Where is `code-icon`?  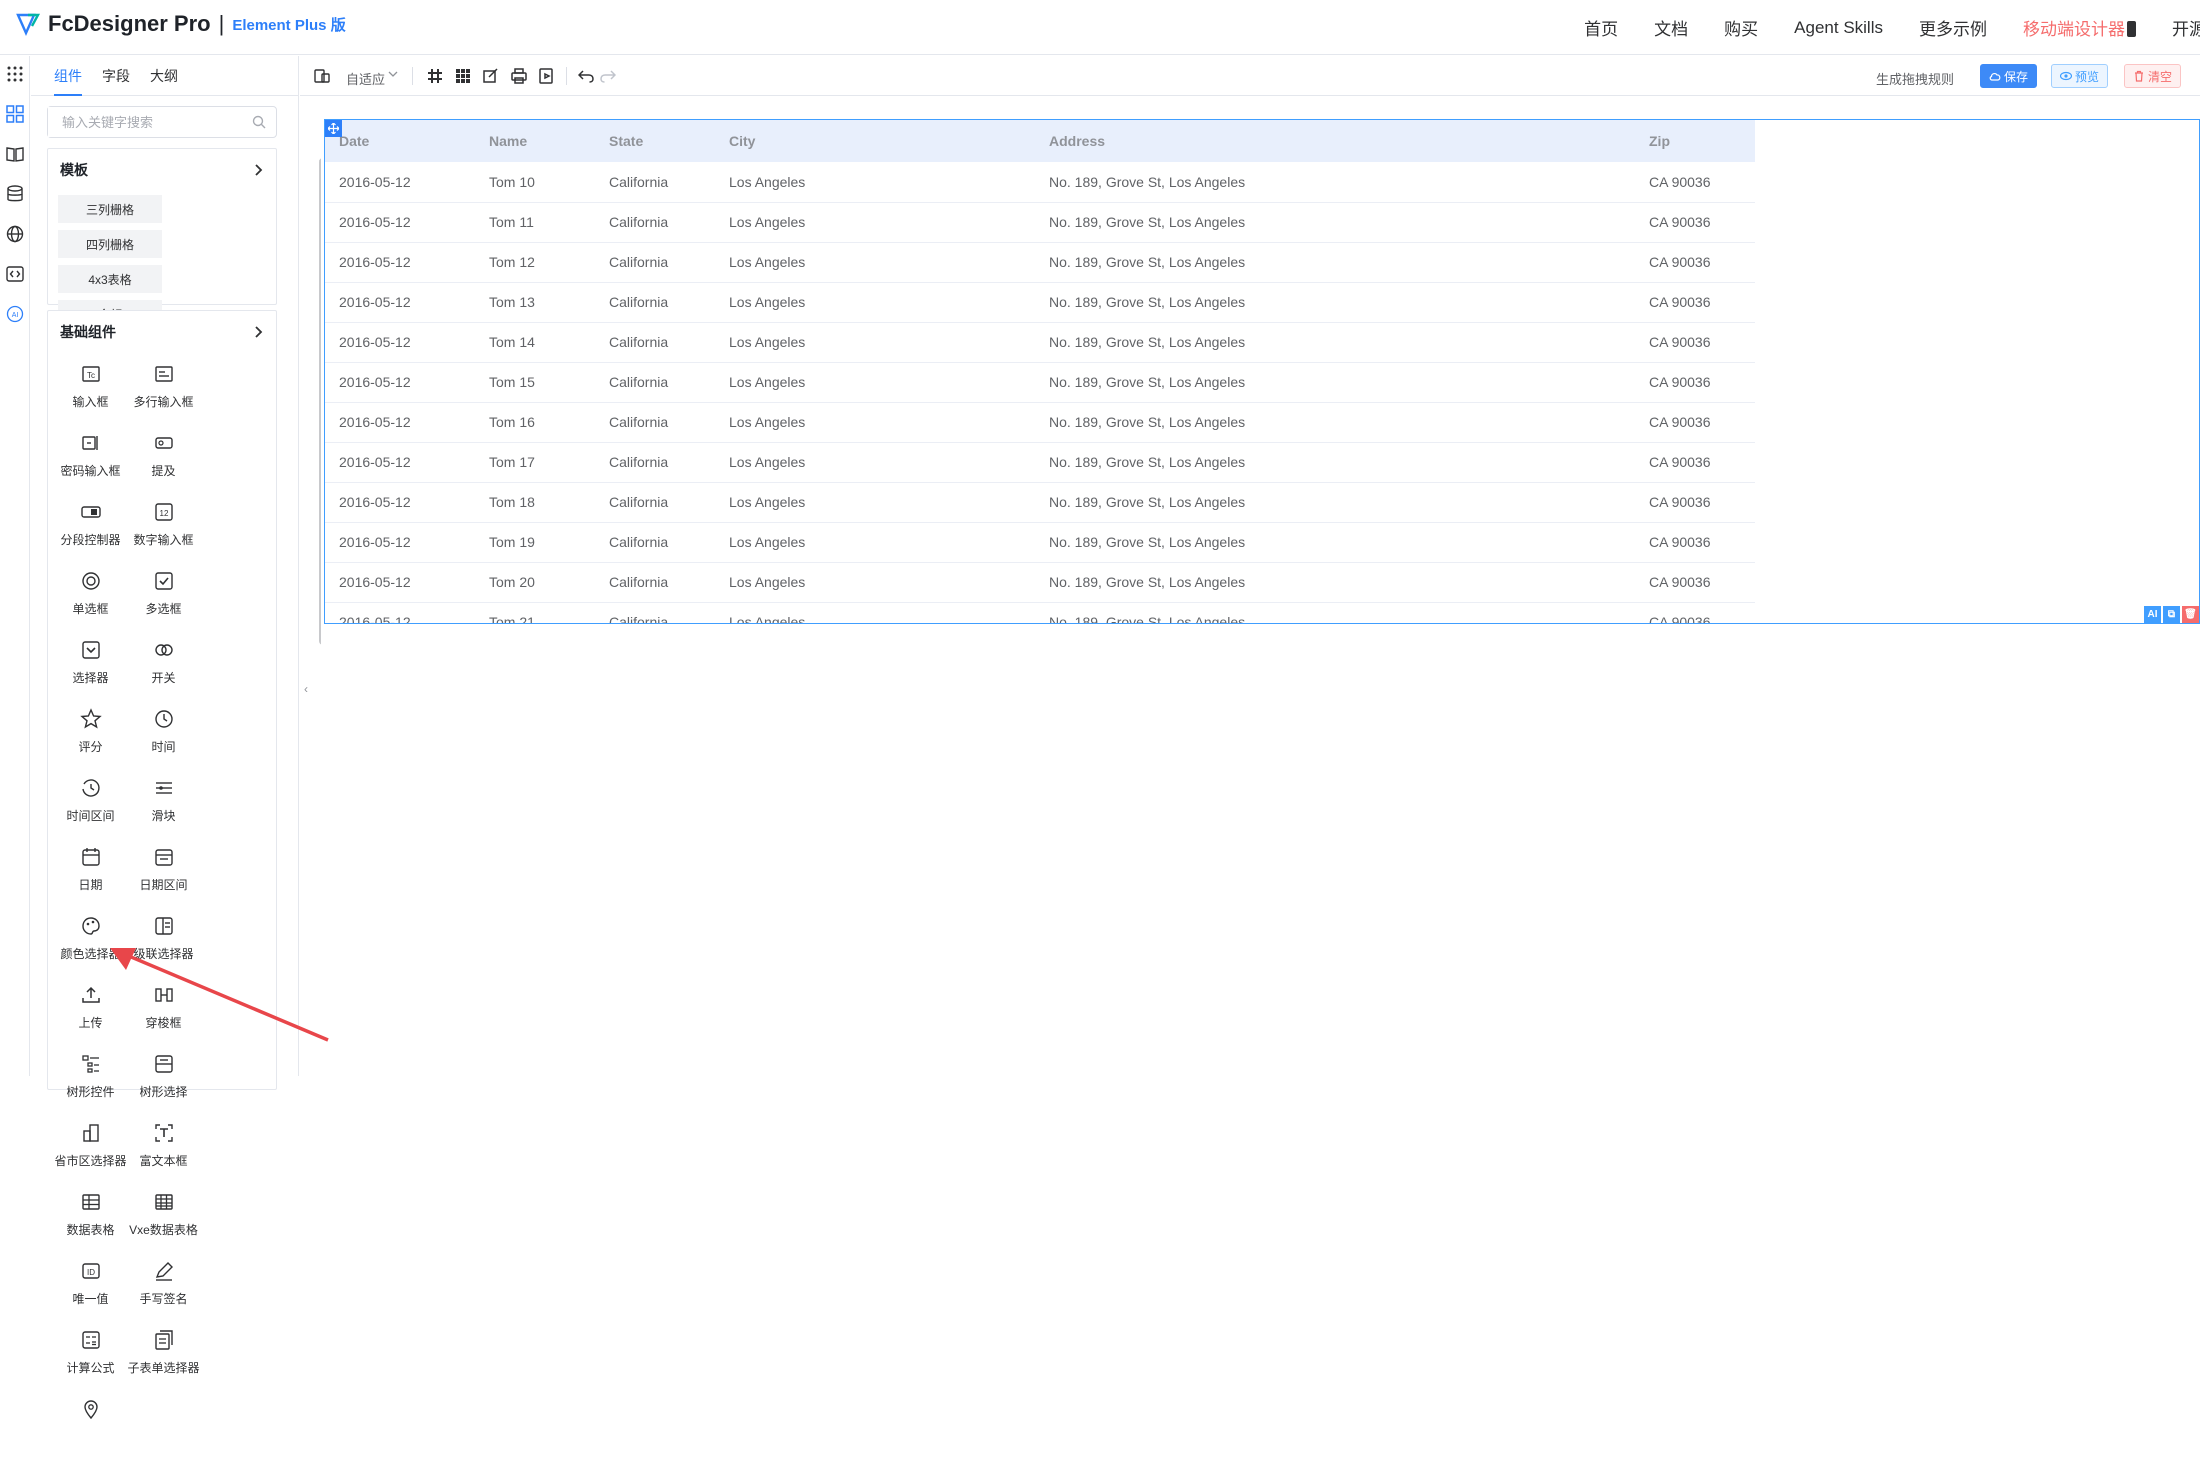
code-icon is located at coordinates (15, 274).